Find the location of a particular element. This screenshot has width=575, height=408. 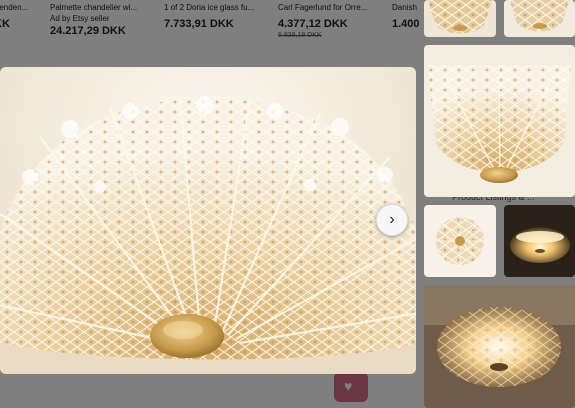

chevron-right-icon: › is located at coordinates (392, 219).